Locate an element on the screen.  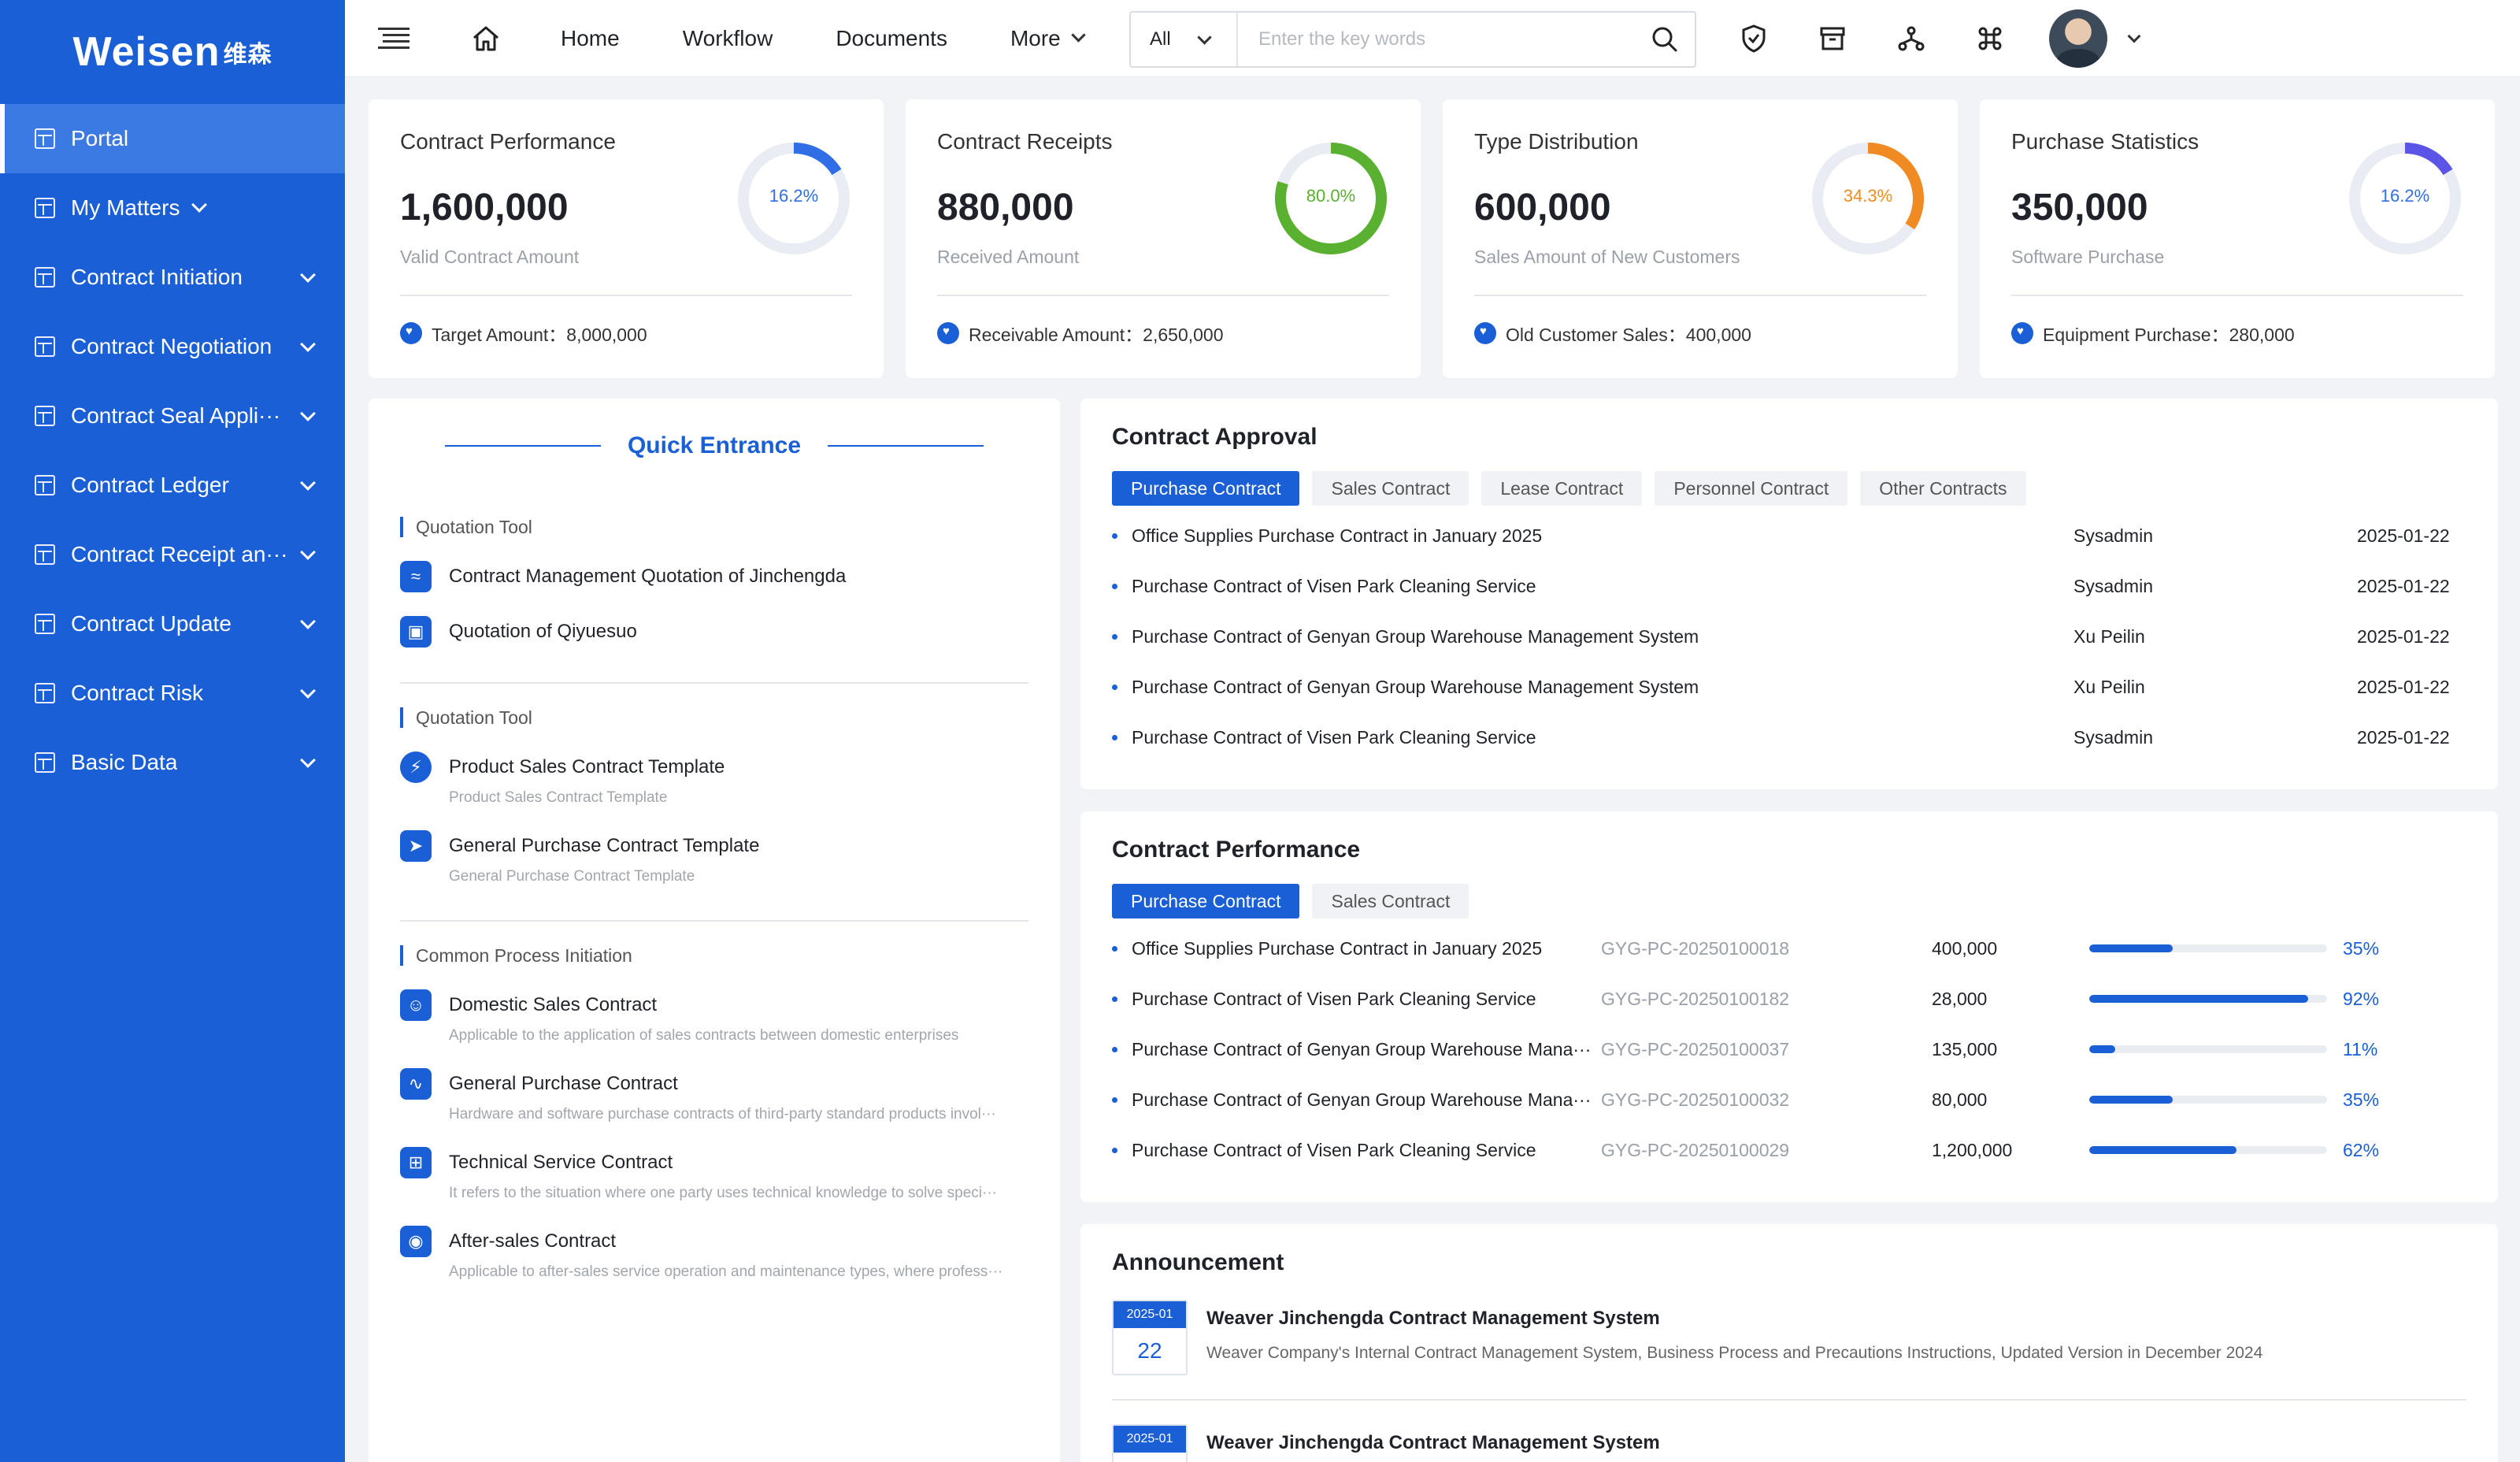
nav-home: Home is located at coordinates (590, 38).